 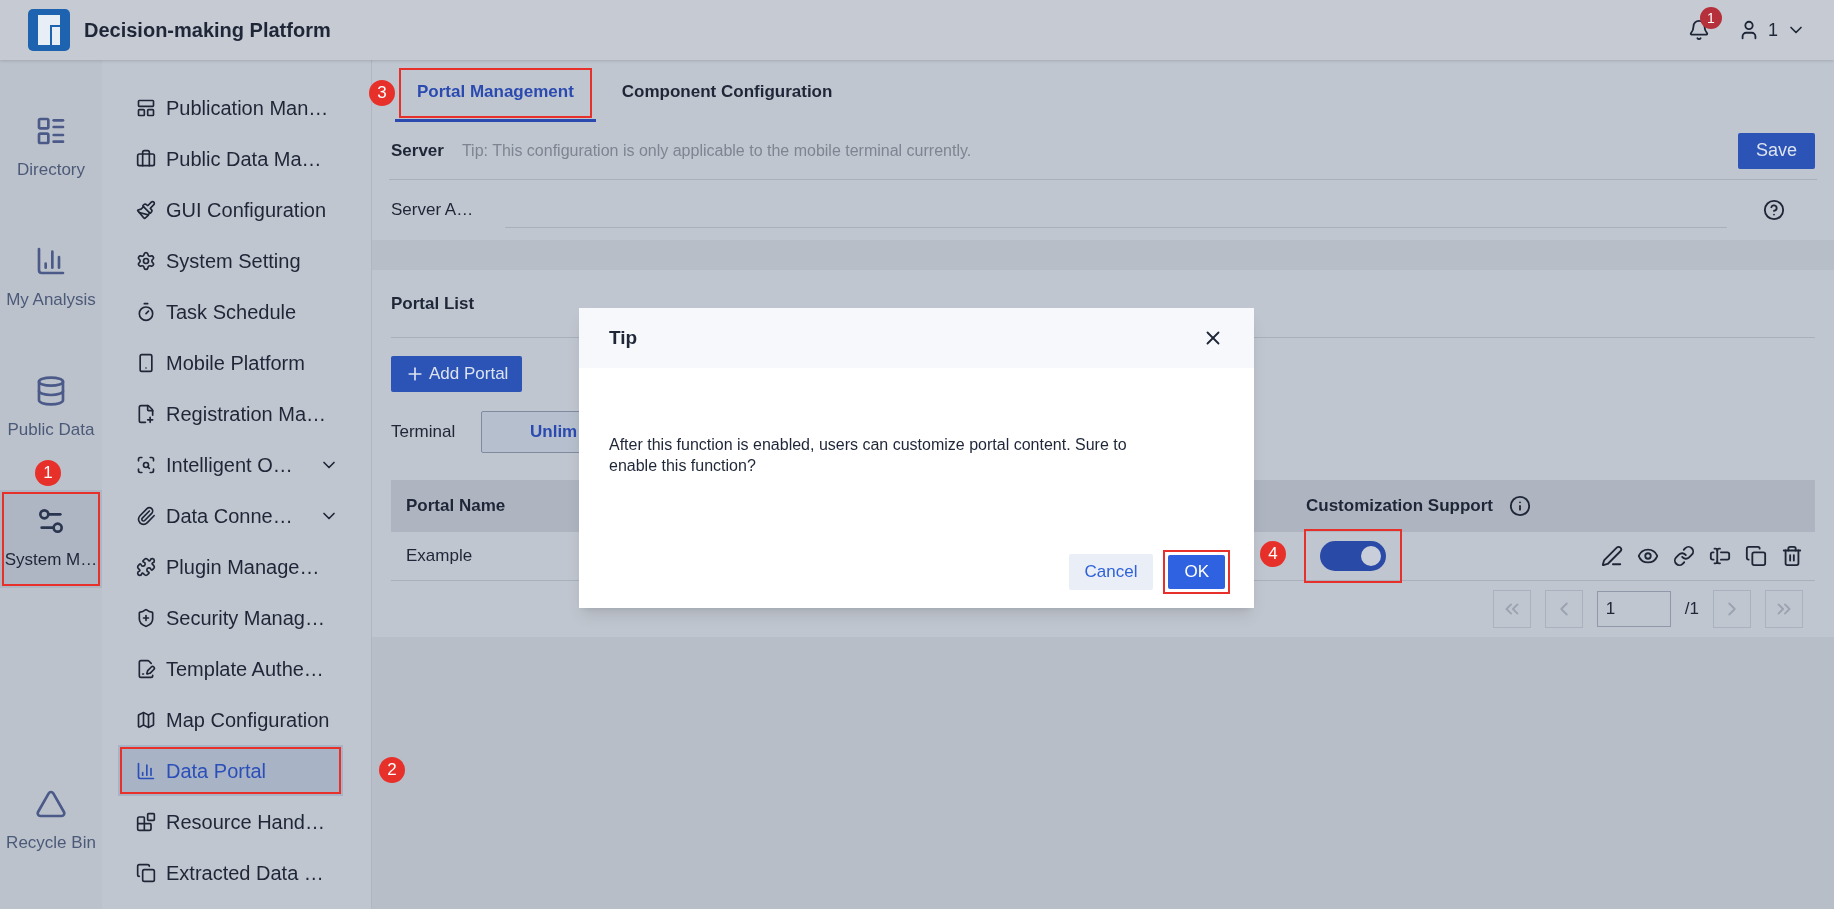 What do you see at coordinates (456, 506) in the screenshot?
I see `column-header: Portal Name` at bounding box center [456, 506].